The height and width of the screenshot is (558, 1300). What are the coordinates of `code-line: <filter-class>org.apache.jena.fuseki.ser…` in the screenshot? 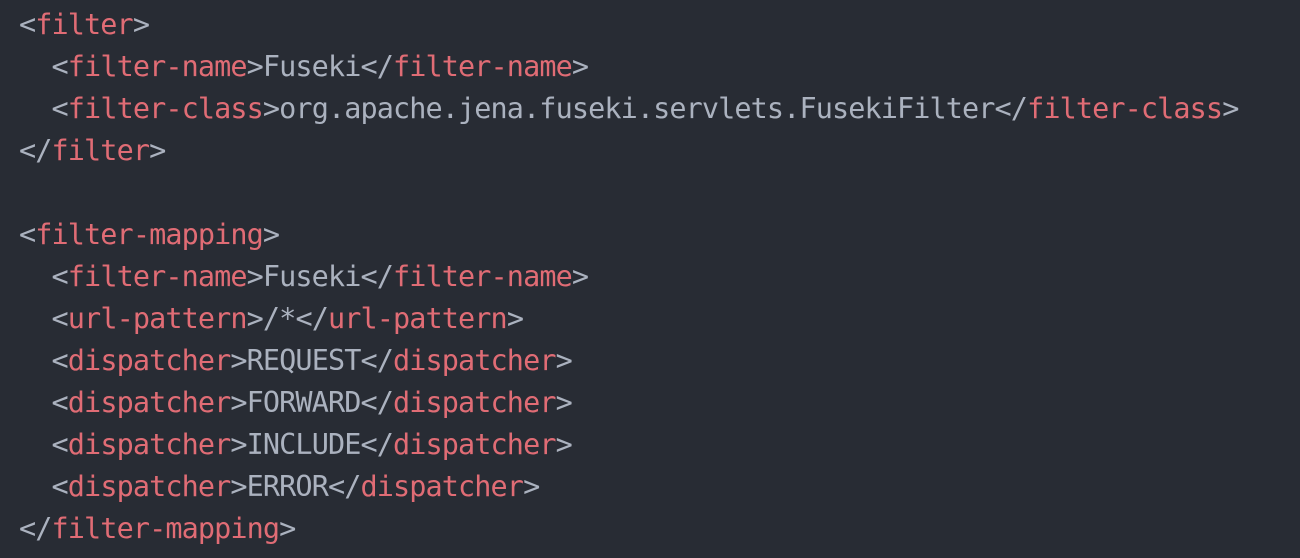 It's located at (659, 109).